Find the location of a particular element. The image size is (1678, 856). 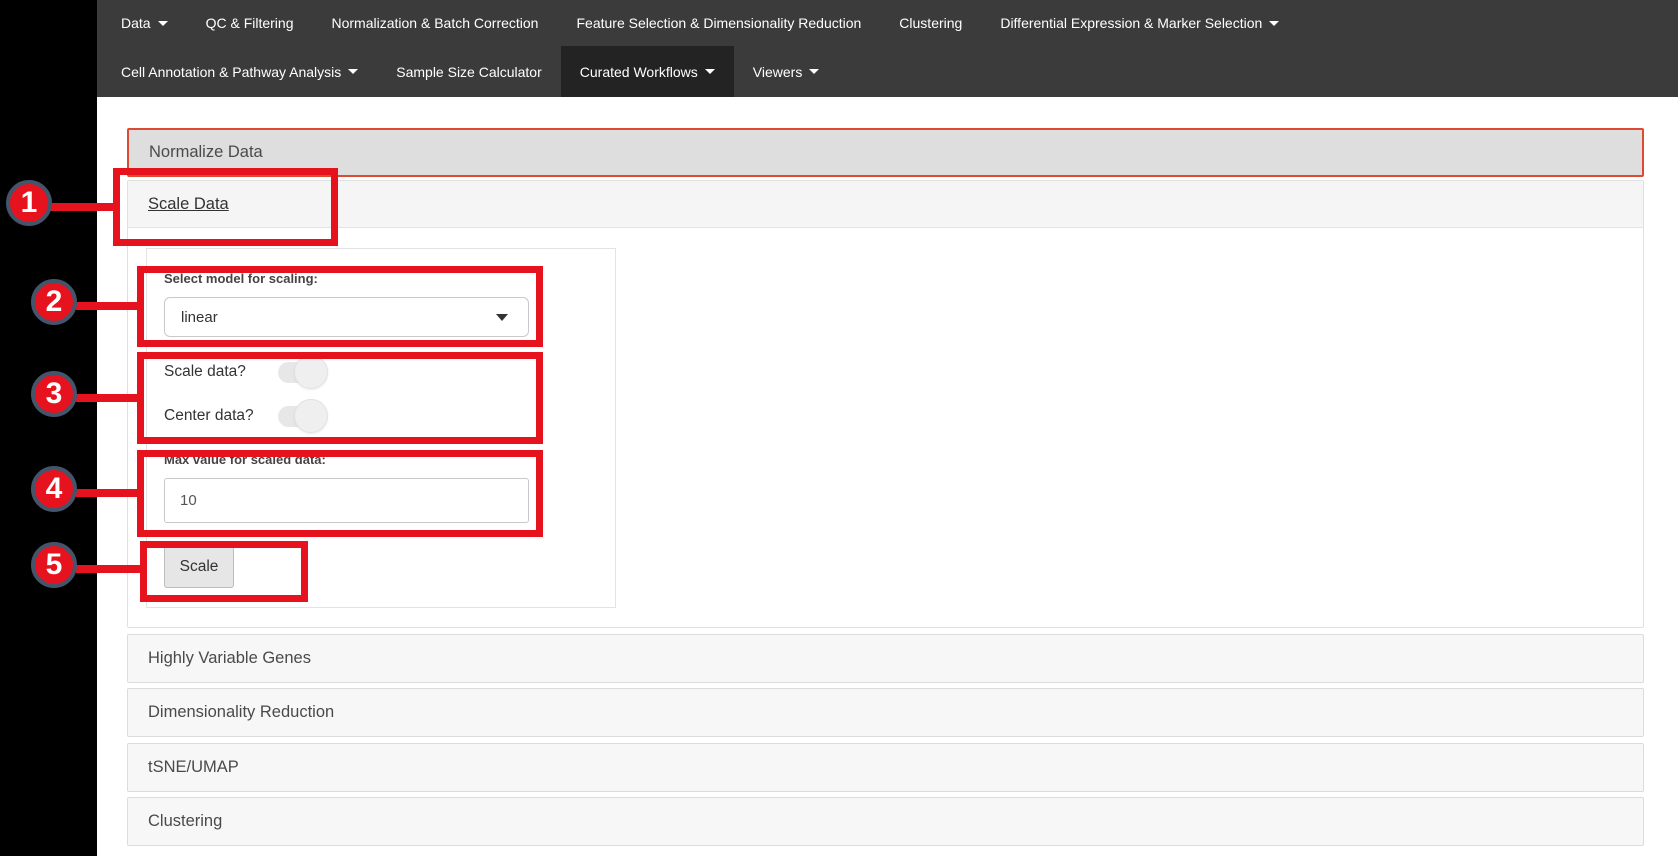

accordion-header-highly-variable-genes: Highly Variable Genes is located at coordinates (885, 658).